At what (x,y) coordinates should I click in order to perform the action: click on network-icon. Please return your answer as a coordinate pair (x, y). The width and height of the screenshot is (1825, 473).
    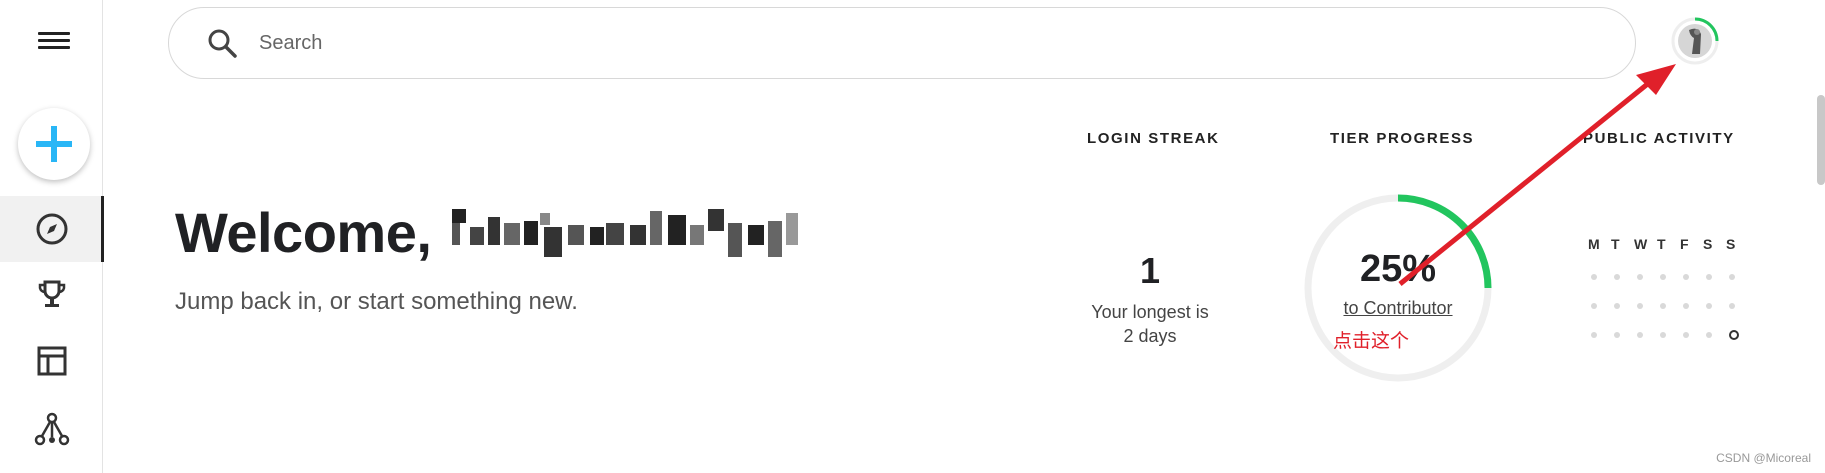
    Looking at the image, I should click on (51, 429).